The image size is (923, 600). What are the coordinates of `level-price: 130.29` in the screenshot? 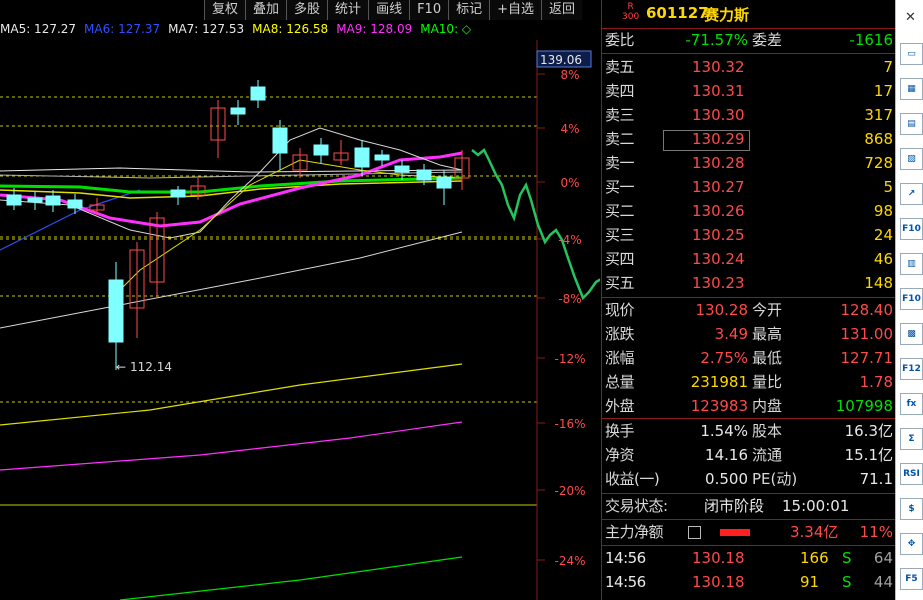 It's located at (718, 139).